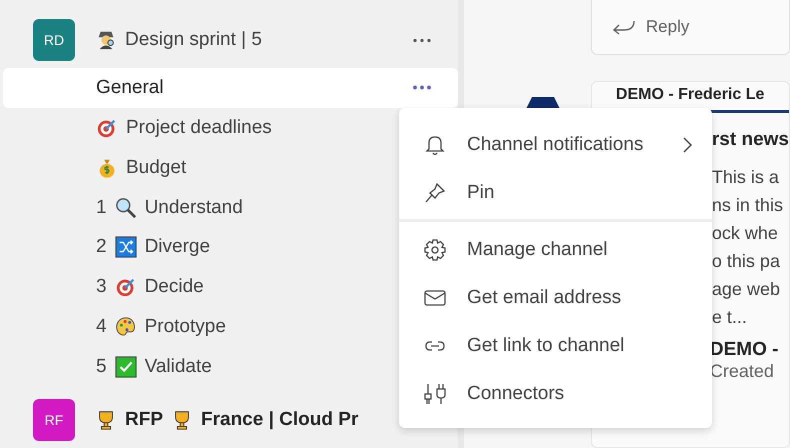  Describe the element at coordinates (268, 40) in the screenshot. I see `team-name: Design sprint | 5` at that location.